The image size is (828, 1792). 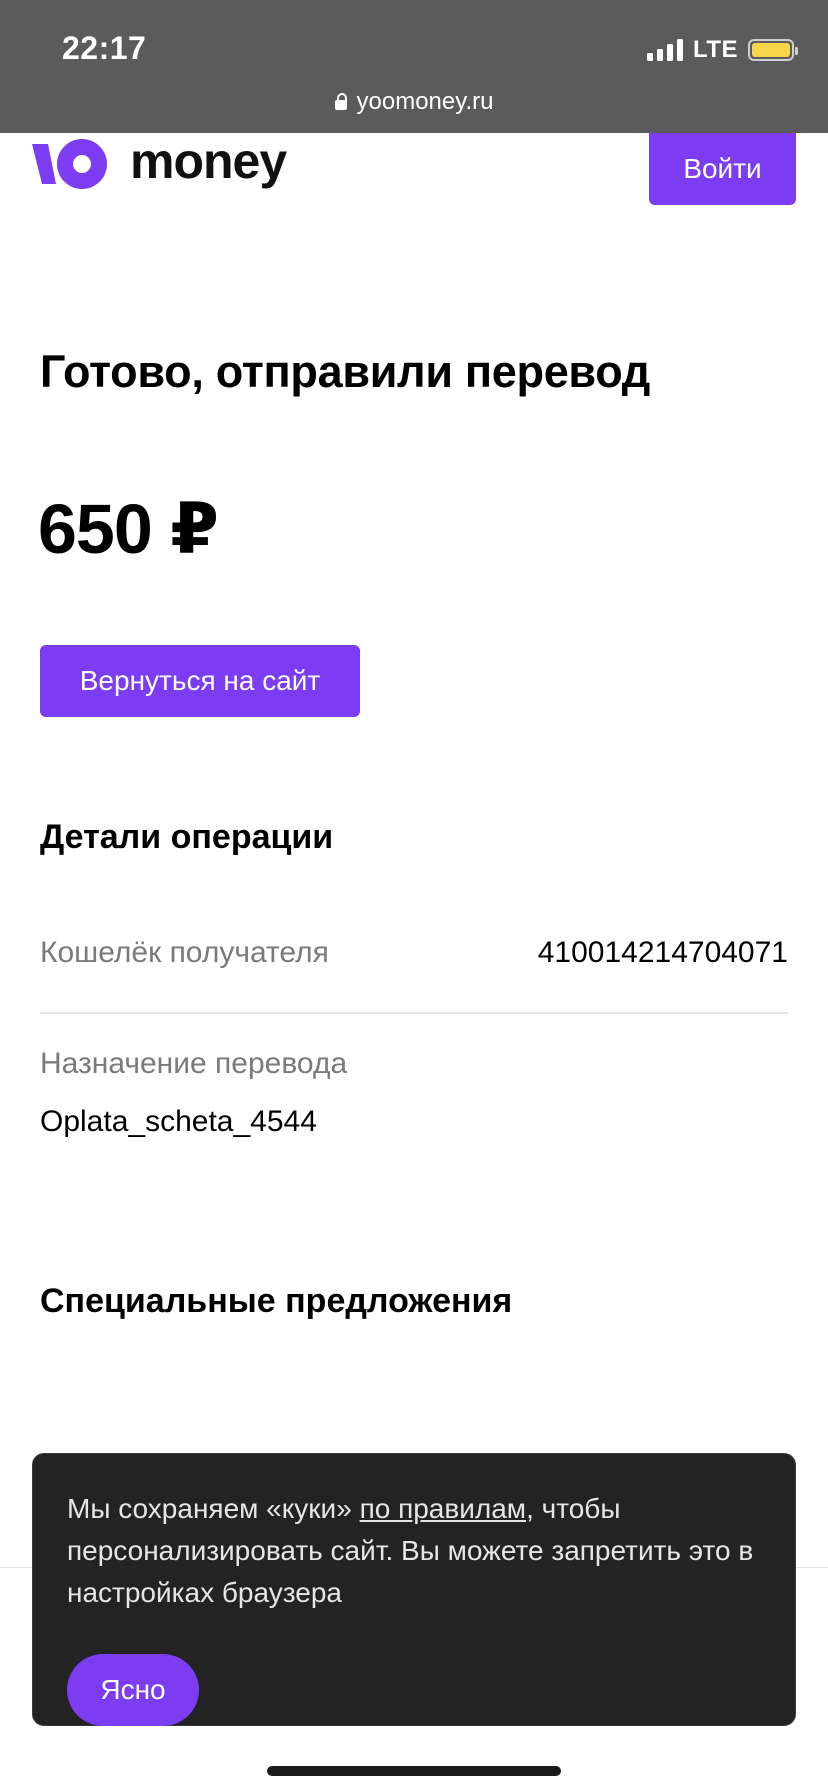 I want to click on battery-icon, so click(x=773, y=50).